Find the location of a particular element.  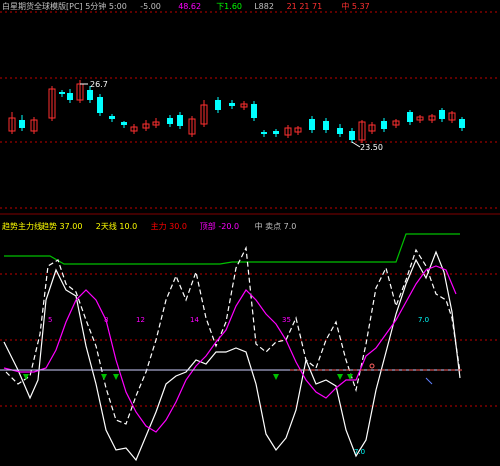

low-value-label: 7.0 is located at coordinates (359, 452).